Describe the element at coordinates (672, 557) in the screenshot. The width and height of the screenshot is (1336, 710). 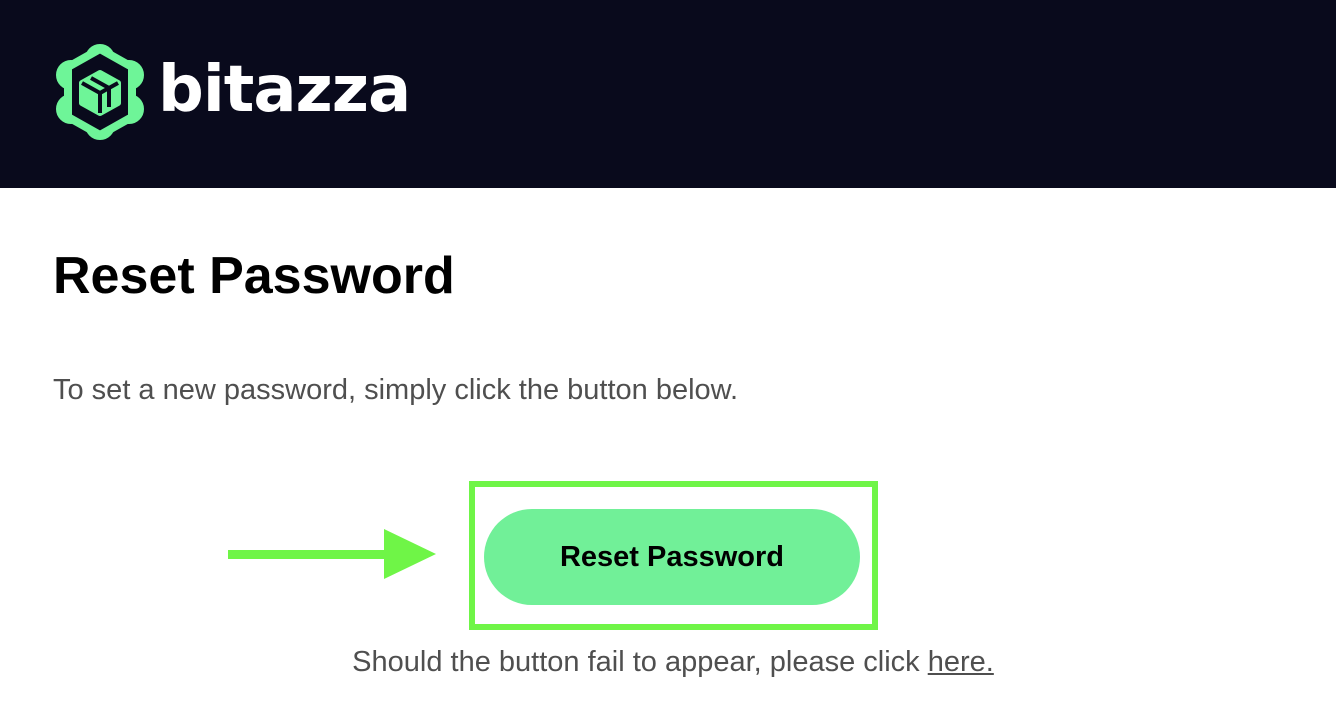
I see `reset-password-button: Reset Password` at that location.